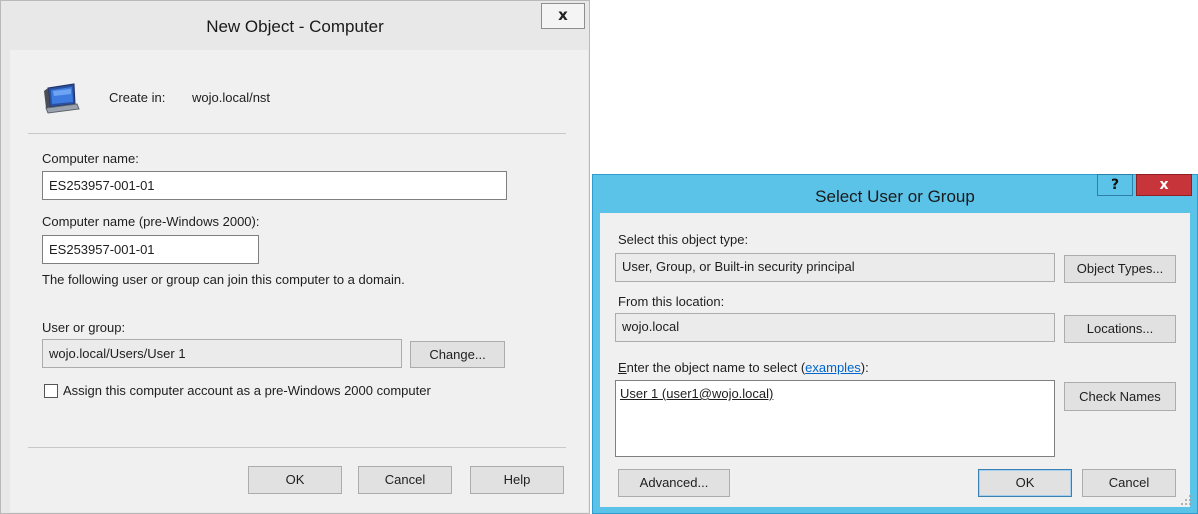 The height and width of the screenshot is (514, 1198). I want to click on create-in-path: wojo.local/nst, so click(231, 97).